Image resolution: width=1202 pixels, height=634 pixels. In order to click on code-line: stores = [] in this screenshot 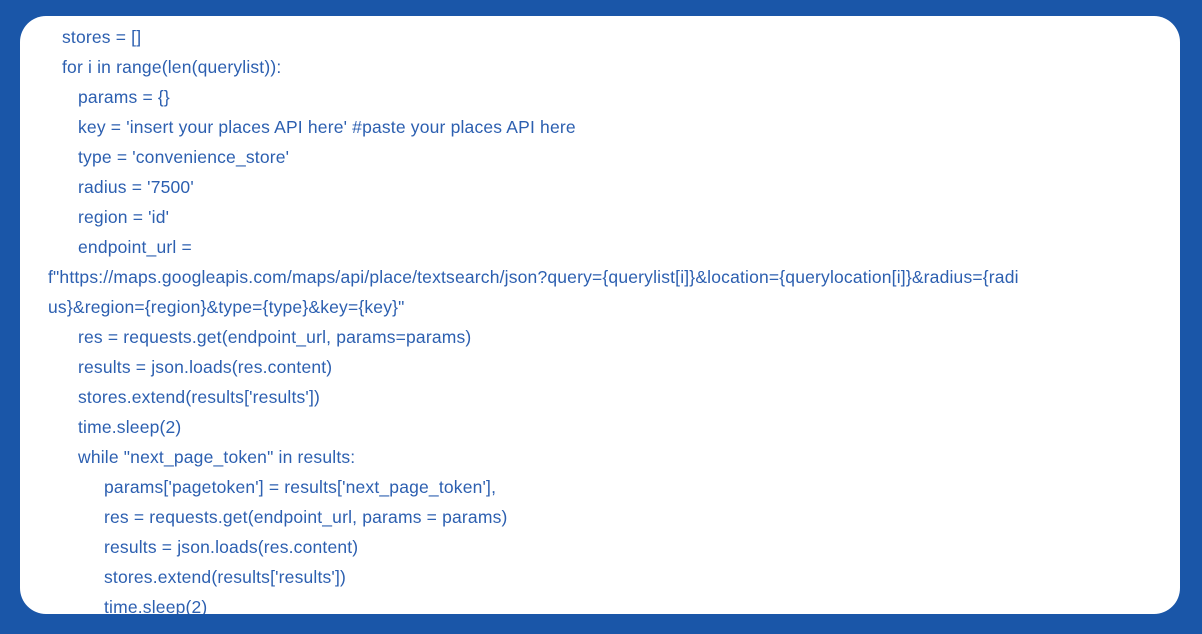, I will do `click(102, 37)`.